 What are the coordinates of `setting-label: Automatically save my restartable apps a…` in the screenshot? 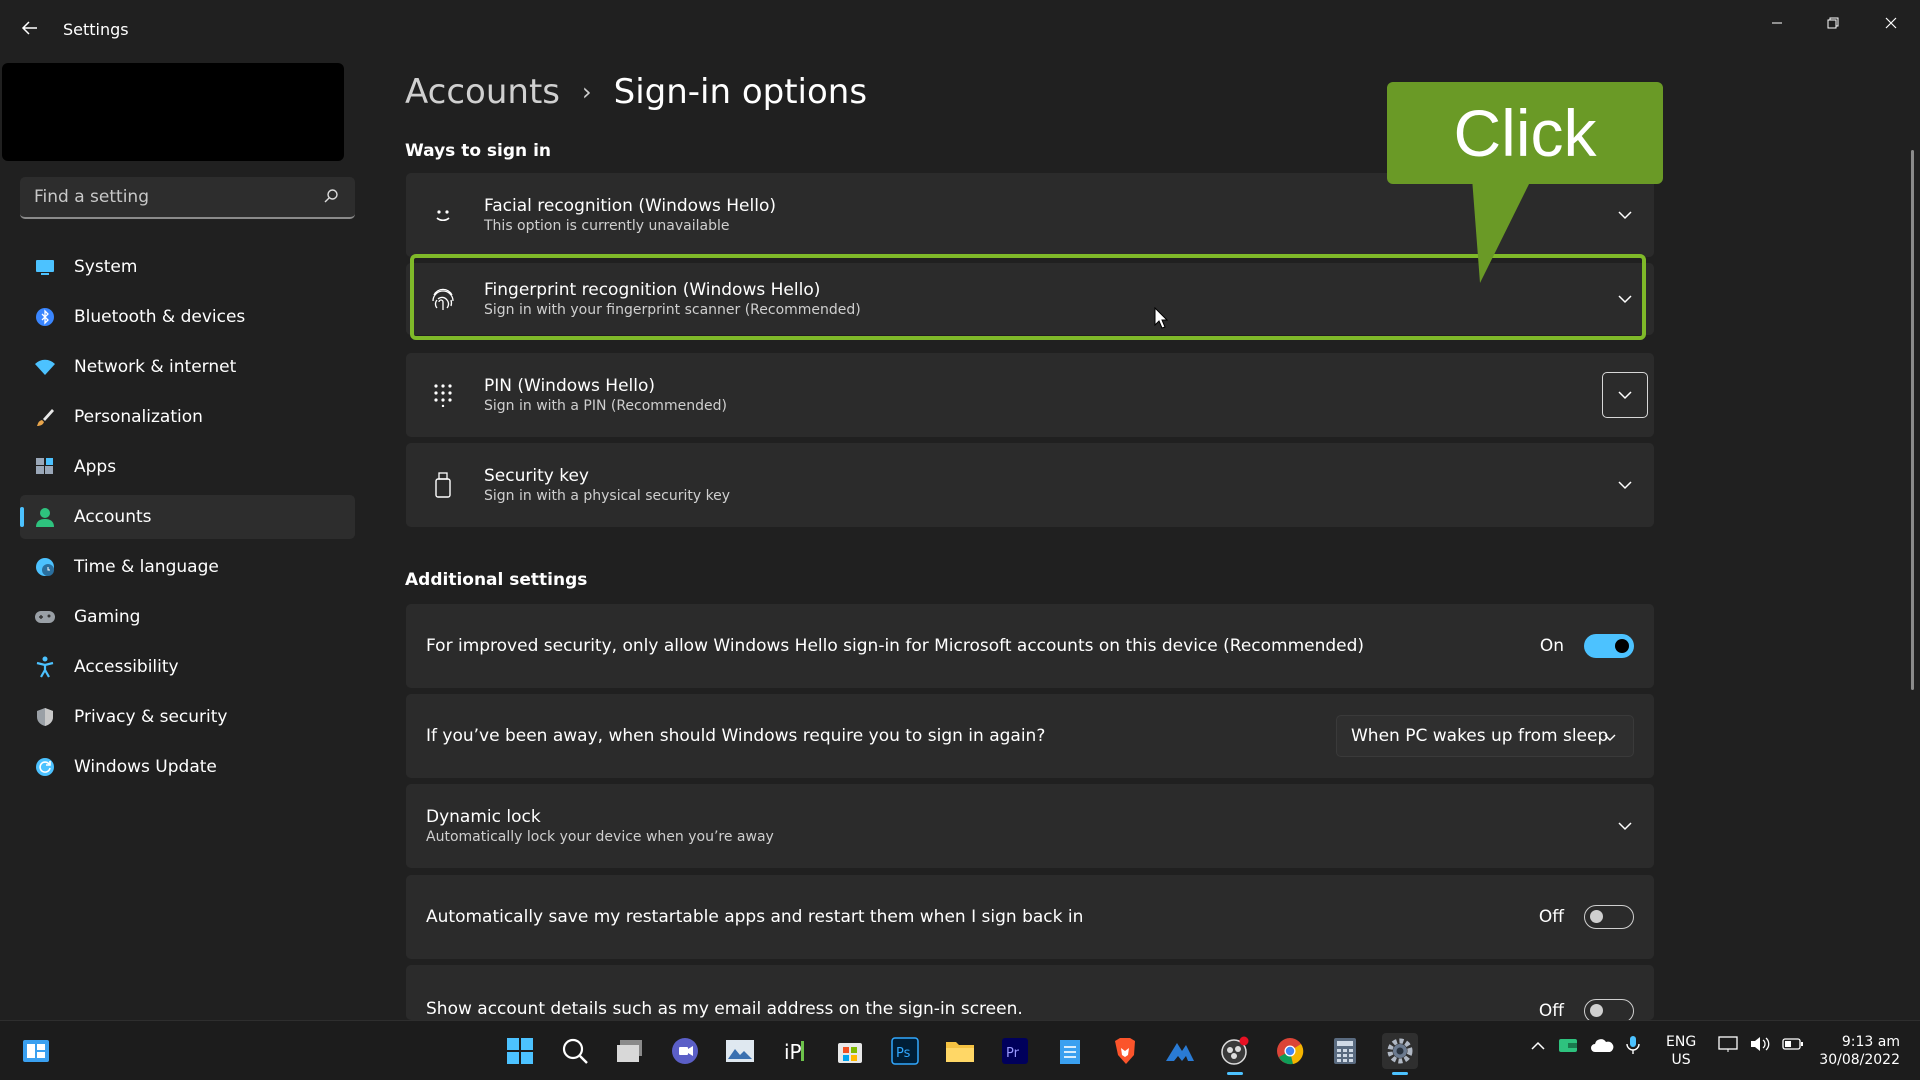 It's located at (755, 917).